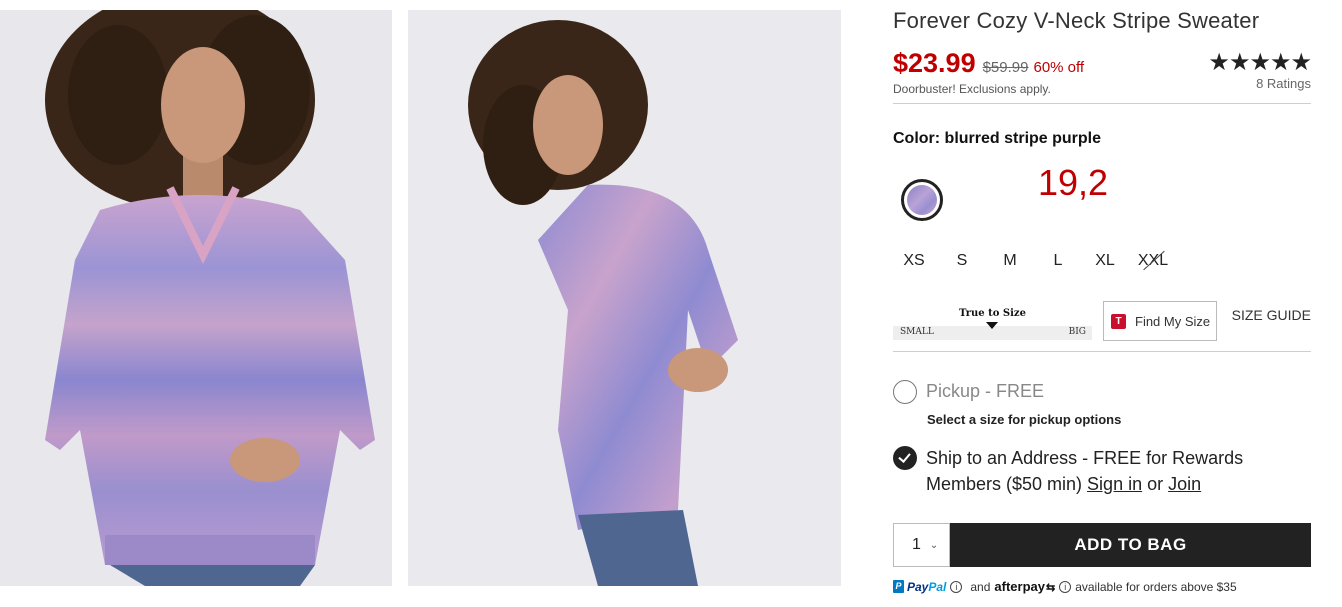 This screenshot has height=607, width=1342. Describe the element at coordinates (1283, 83) in the screenshot. I see `ratings-count-link: 8 Ratings` at that location.